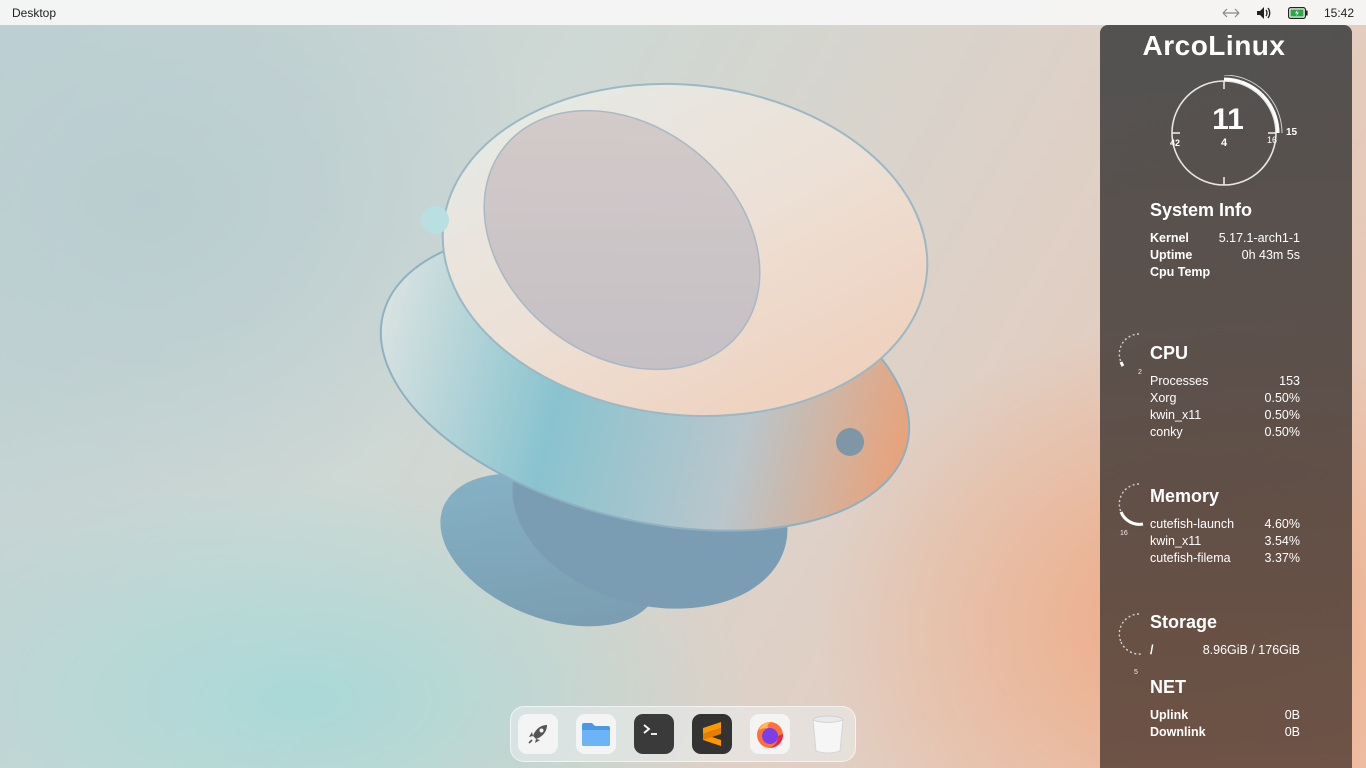  I want to click on net-downlink-row: Downlink 0B, so click(1225, 732).